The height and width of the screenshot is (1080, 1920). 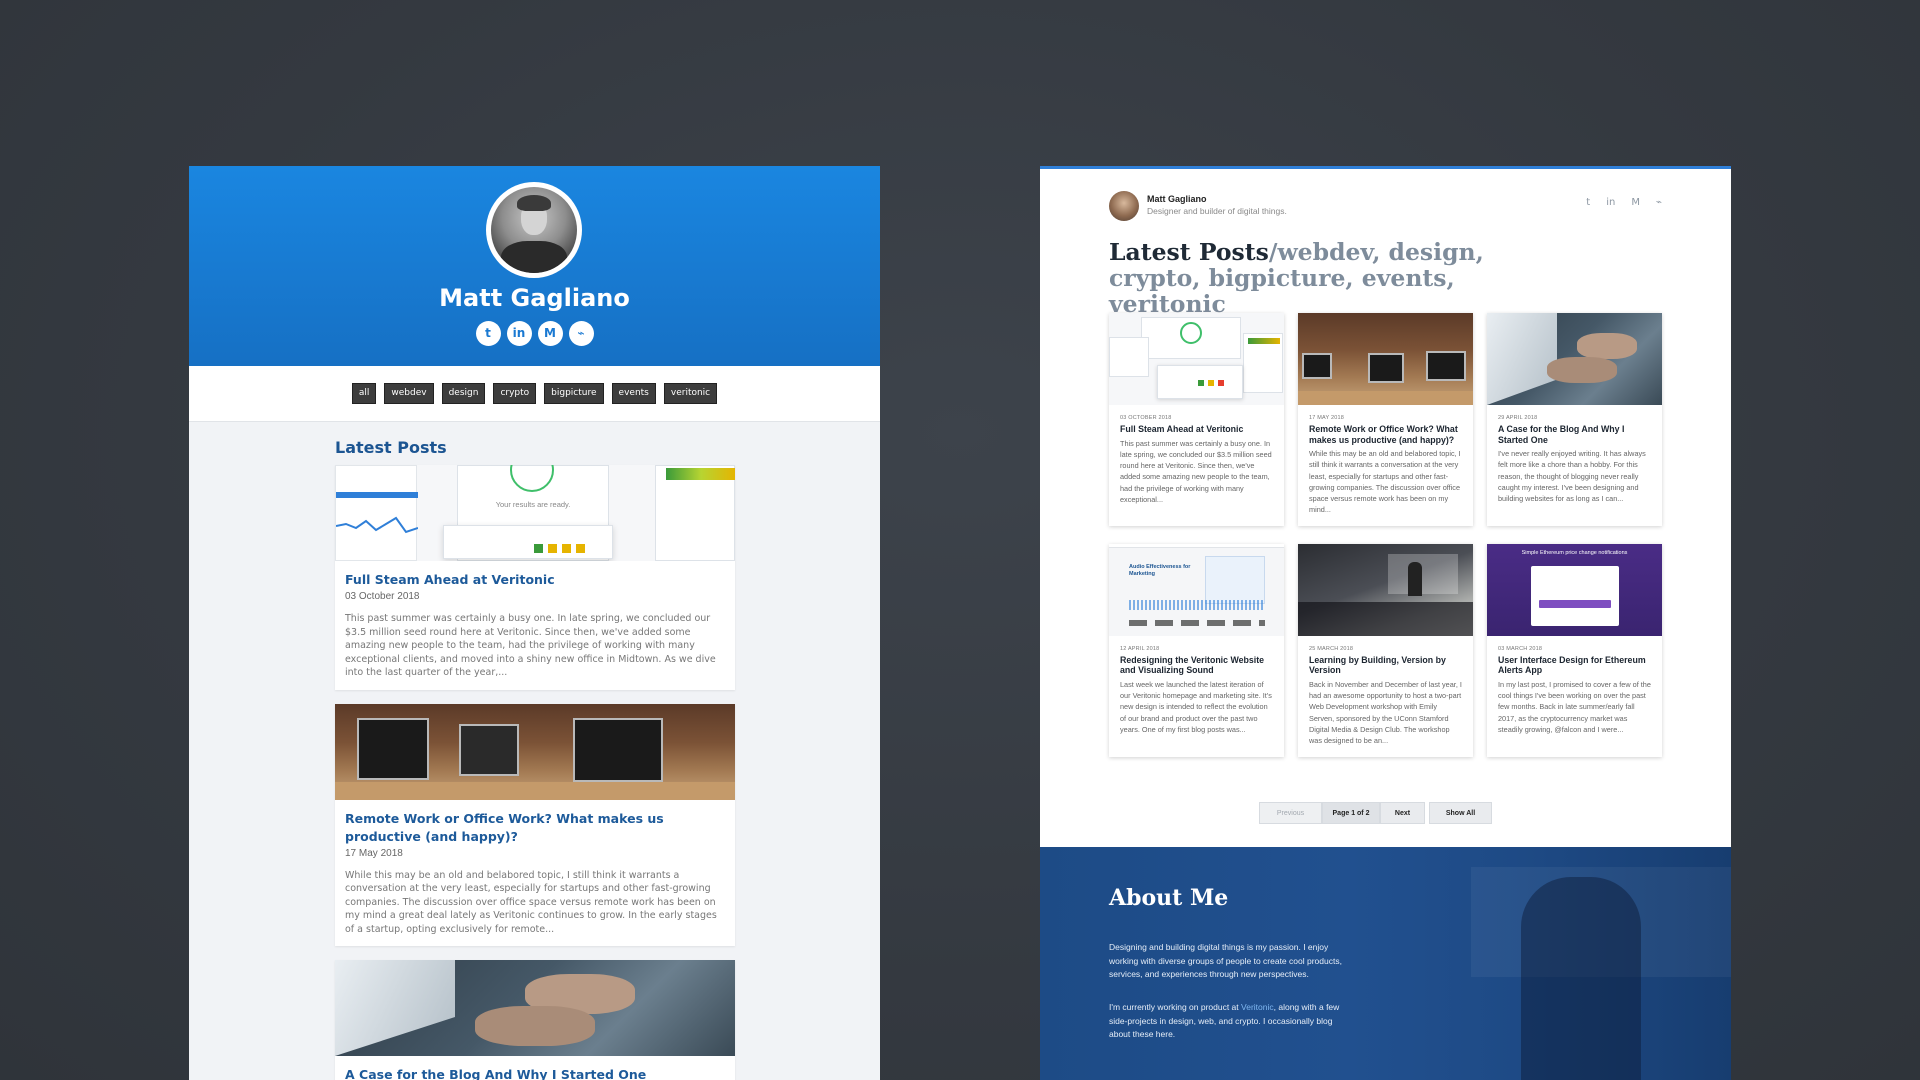 I want to click on tag-veritonic: veritonic, so click(x=690, y=393).